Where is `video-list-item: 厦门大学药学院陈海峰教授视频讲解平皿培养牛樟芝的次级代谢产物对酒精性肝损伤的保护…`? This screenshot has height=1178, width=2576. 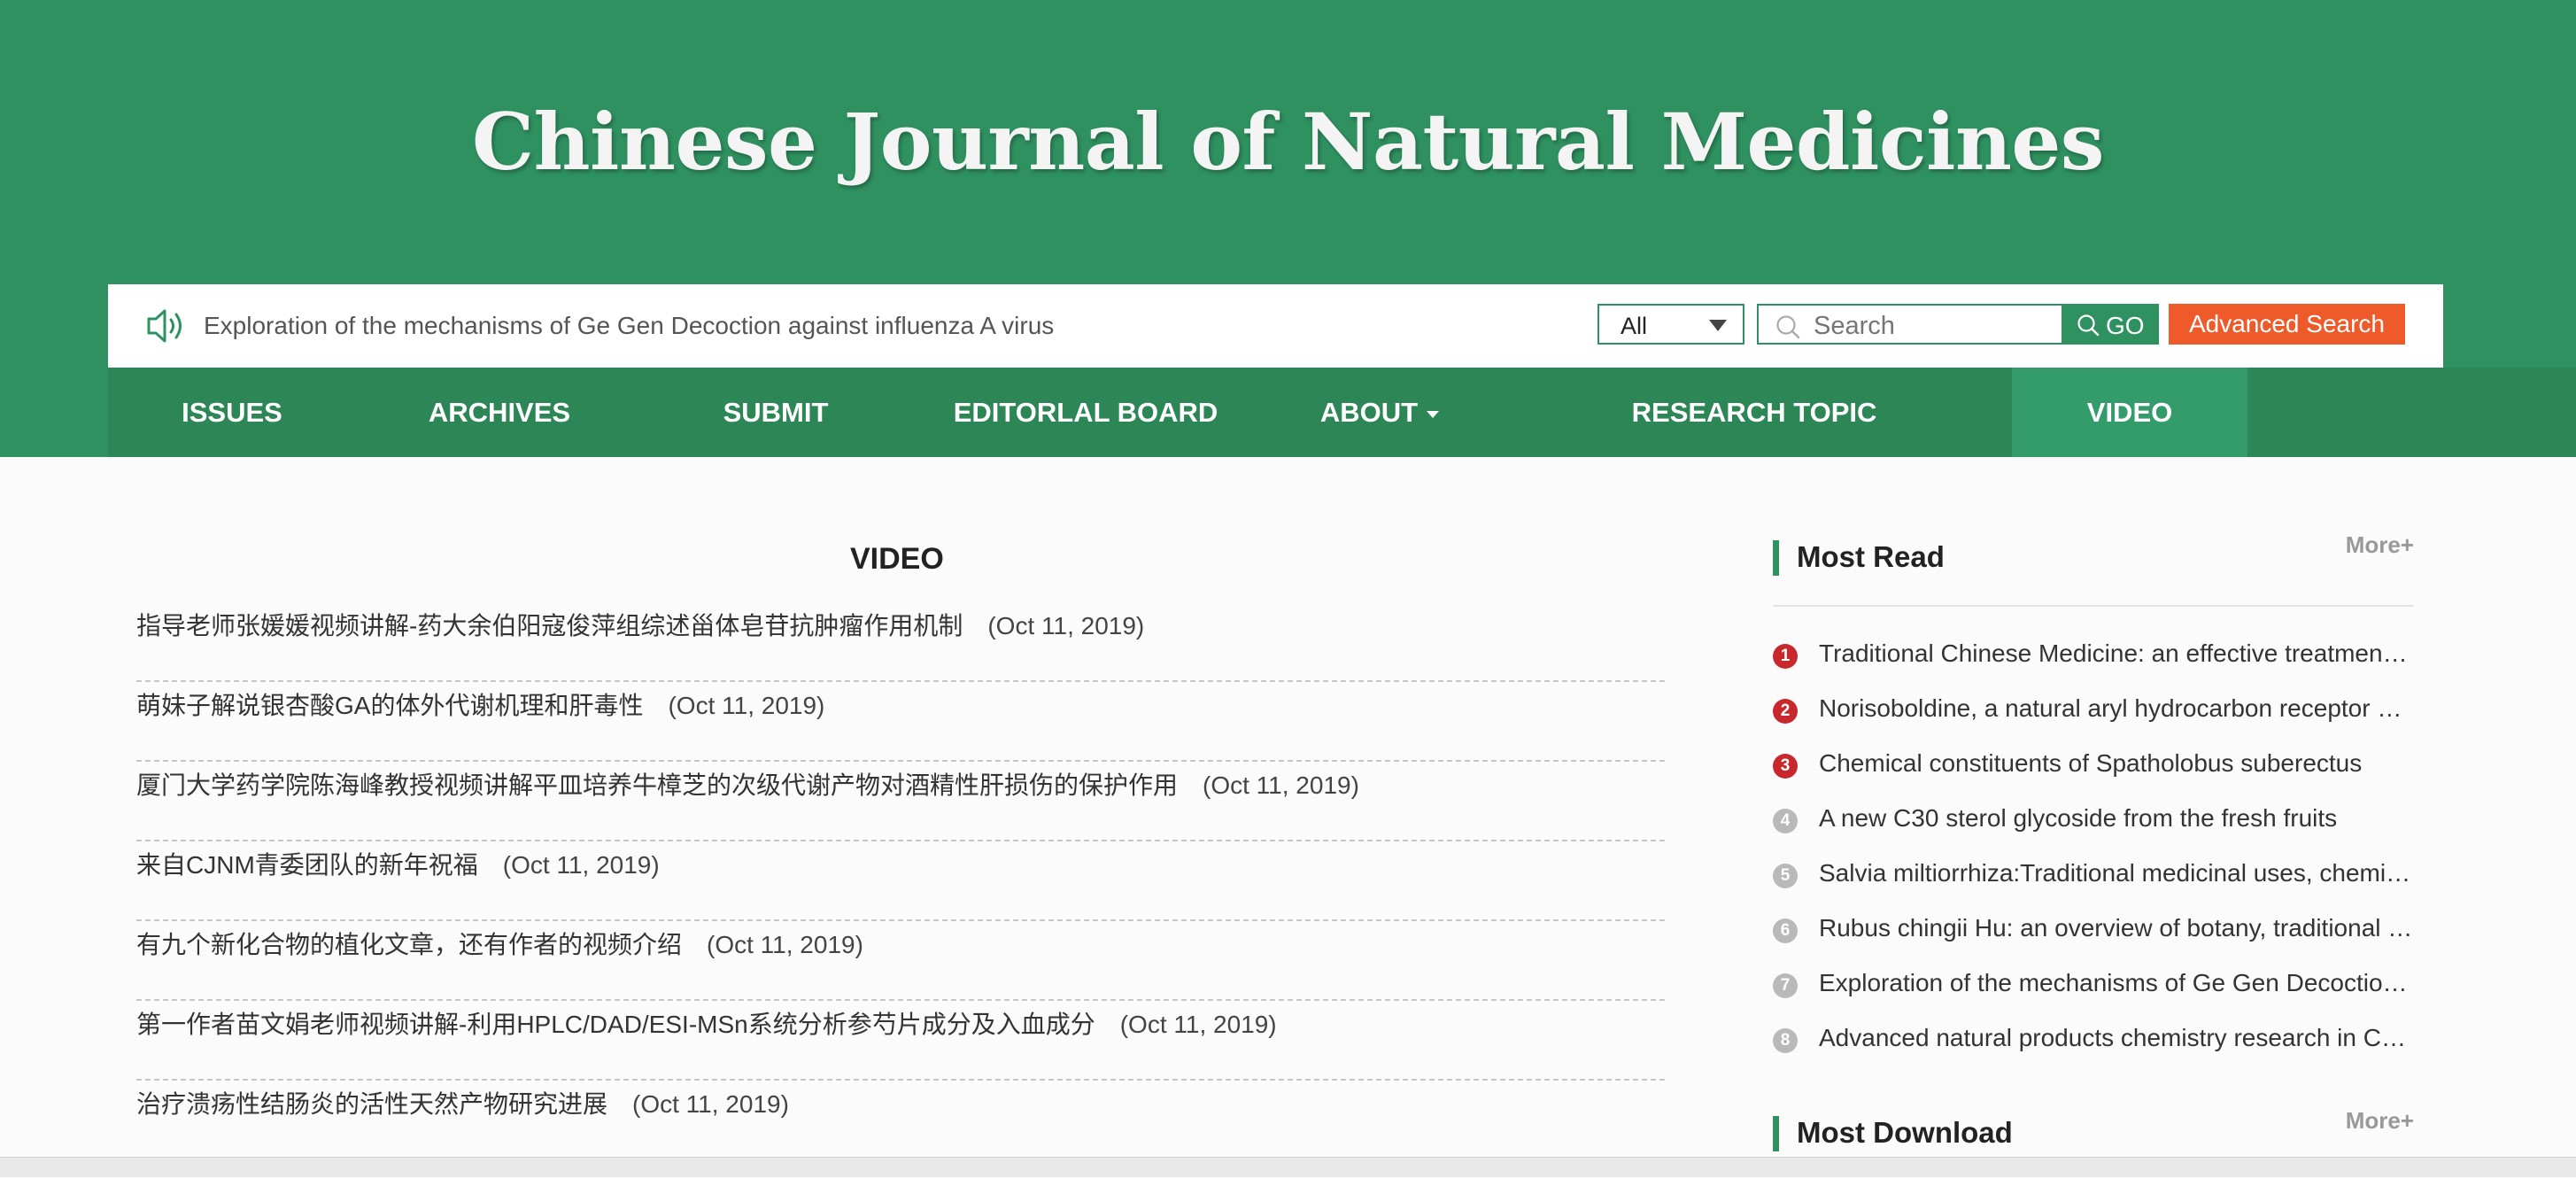 video-list-item: 厦门大学药学院陈海峰教授视频讲解平皿培养牛樟芝的次级代谢产物对酒精性肝损伤的保护… is located at coordinates (900, 801).